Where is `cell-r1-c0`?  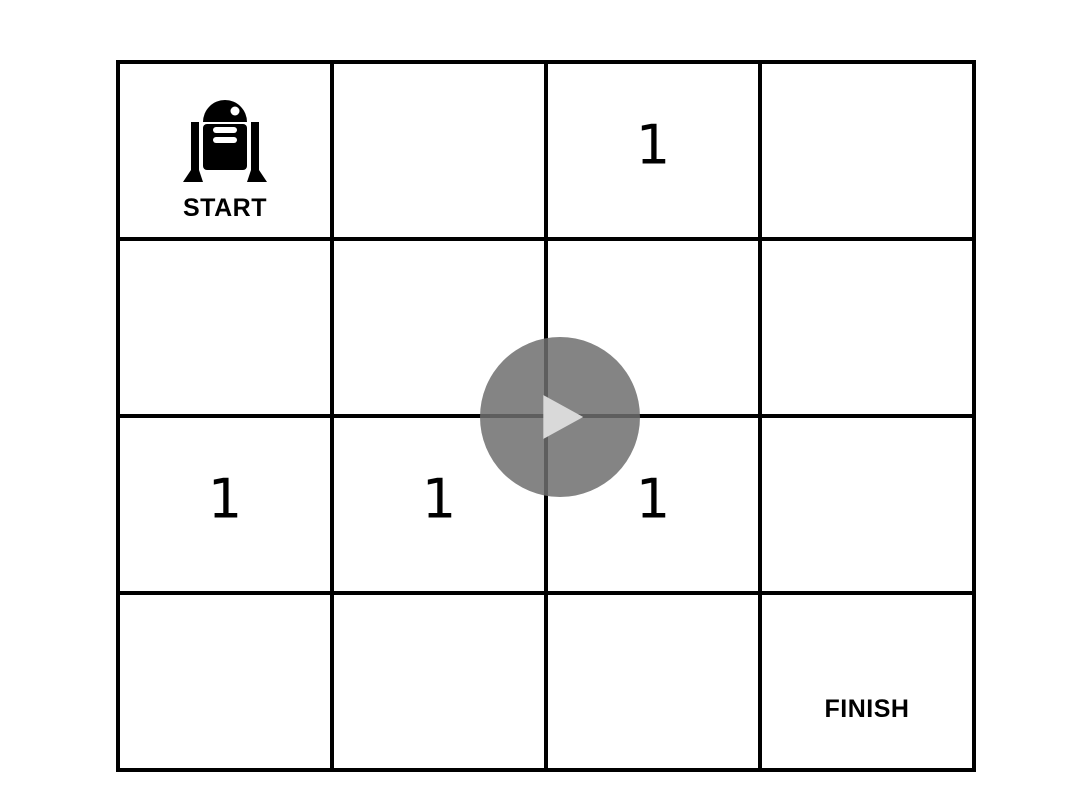 cell-r1-c0 is located at coordinates (227, 329).